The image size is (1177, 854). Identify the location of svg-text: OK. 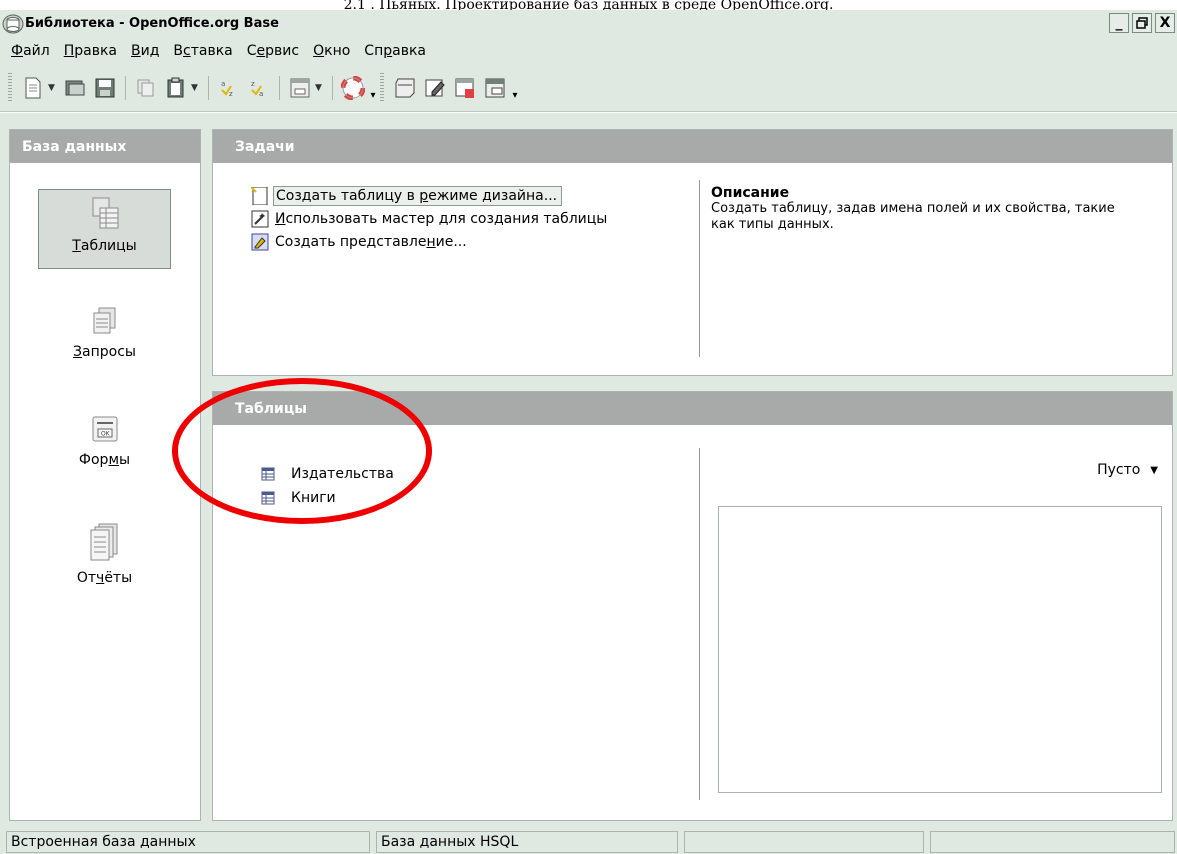
(106, 434).